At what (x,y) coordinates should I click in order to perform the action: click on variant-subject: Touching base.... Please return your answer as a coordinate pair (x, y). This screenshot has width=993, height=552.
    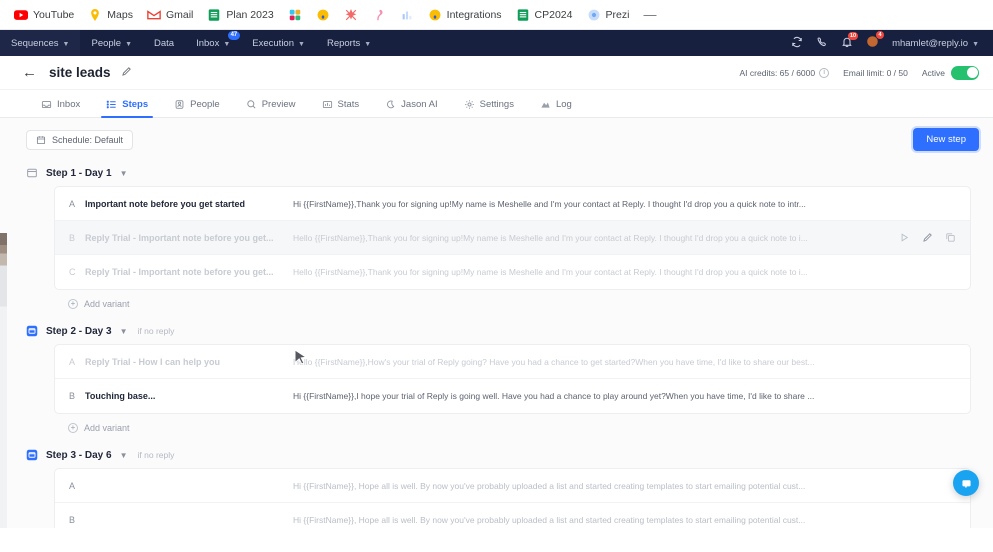
    Looking at the image, I should click on (120, 396).